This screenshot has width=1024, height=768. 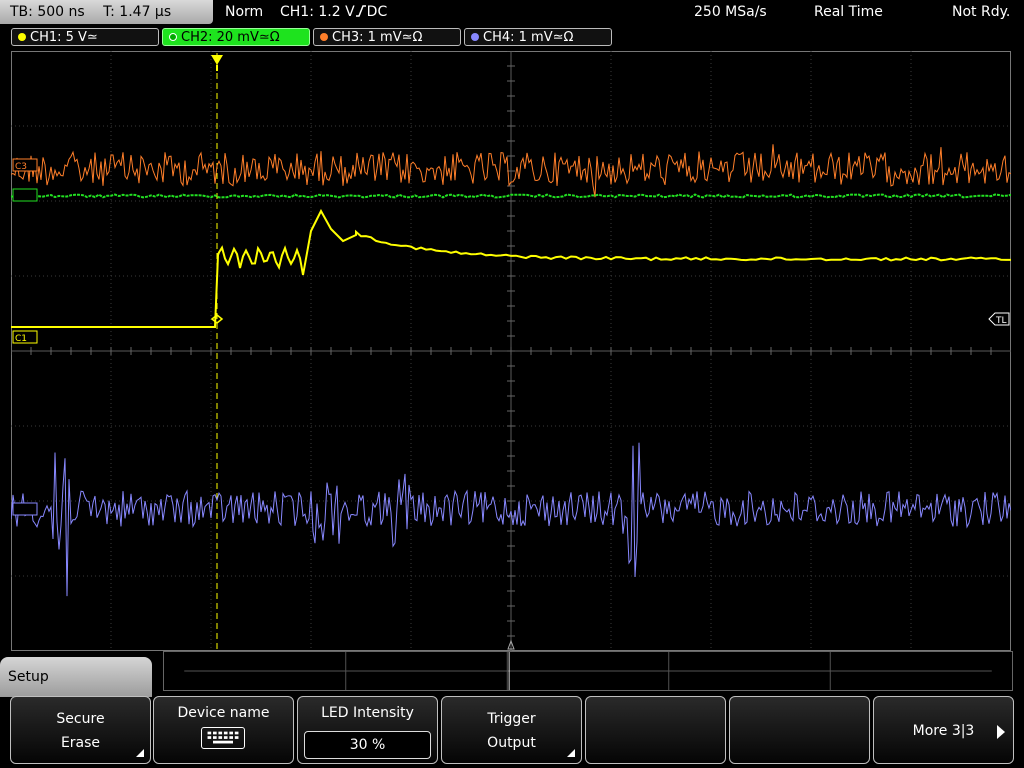 I want to click on ch2-ground-marker, so click(x=25, y=195).